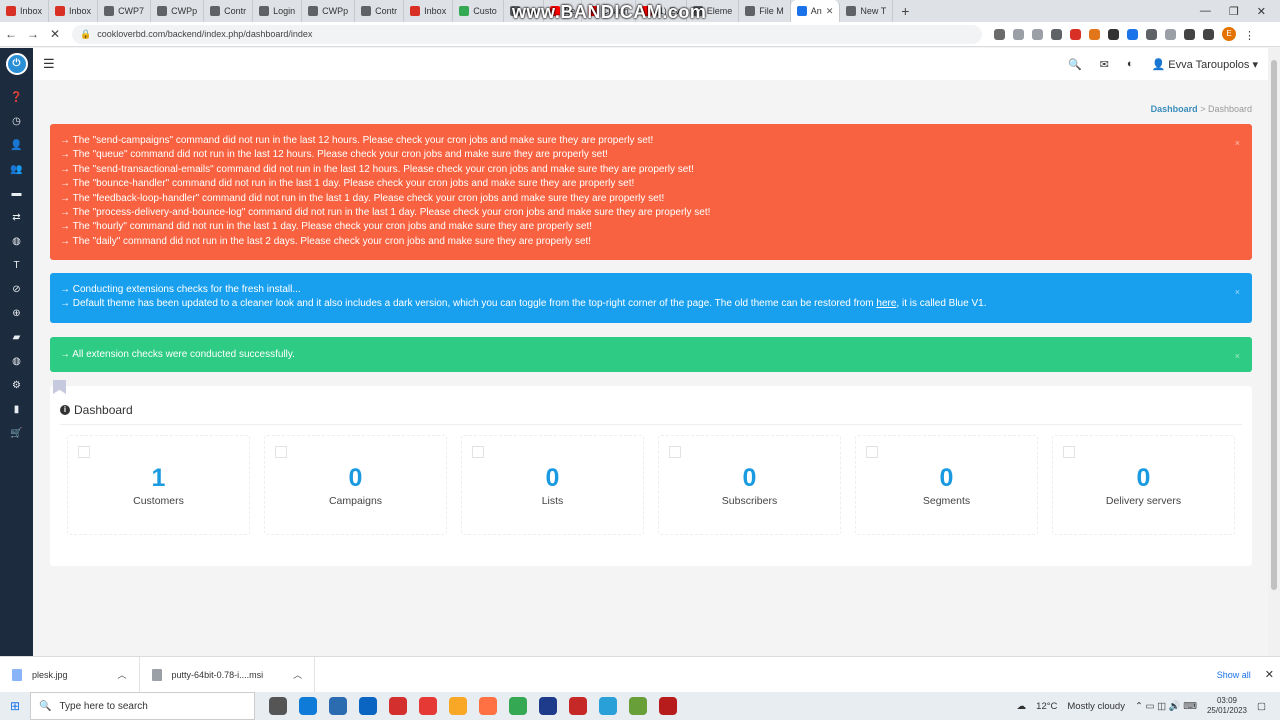 The height and width of the screenshot is (720, 1280). Describe the element at coordinates (228, 674) in the screenshot. I see `download-item: putty-64bit-0.78-i....msi ︿` at that location.